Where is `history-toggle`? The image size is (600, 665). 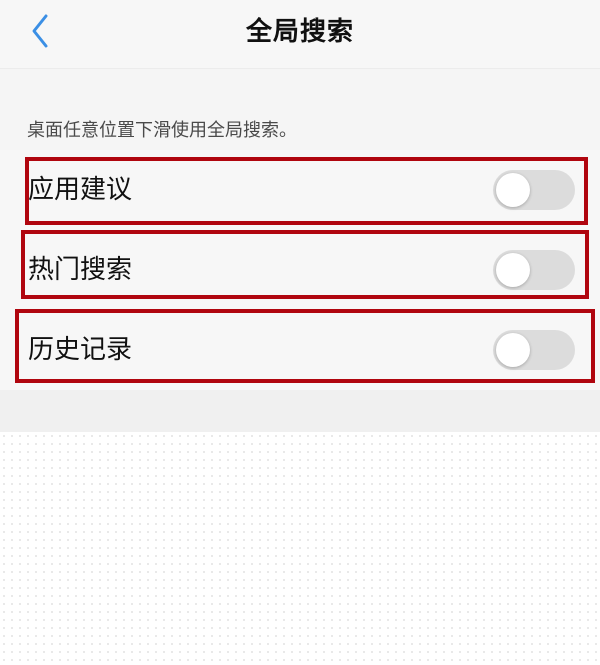 history-toggle is located at coordinates (534, 350).